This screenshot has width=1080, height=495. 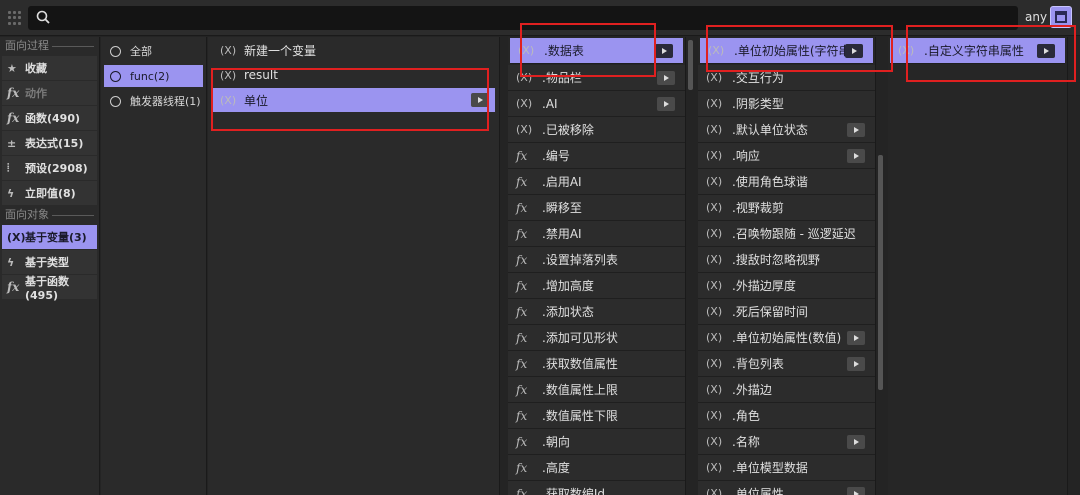 What do you see at coordinates (47, 288) in the screenshot?
I see `category-label: 基于函数(495)` at bounding box center [47, 288].